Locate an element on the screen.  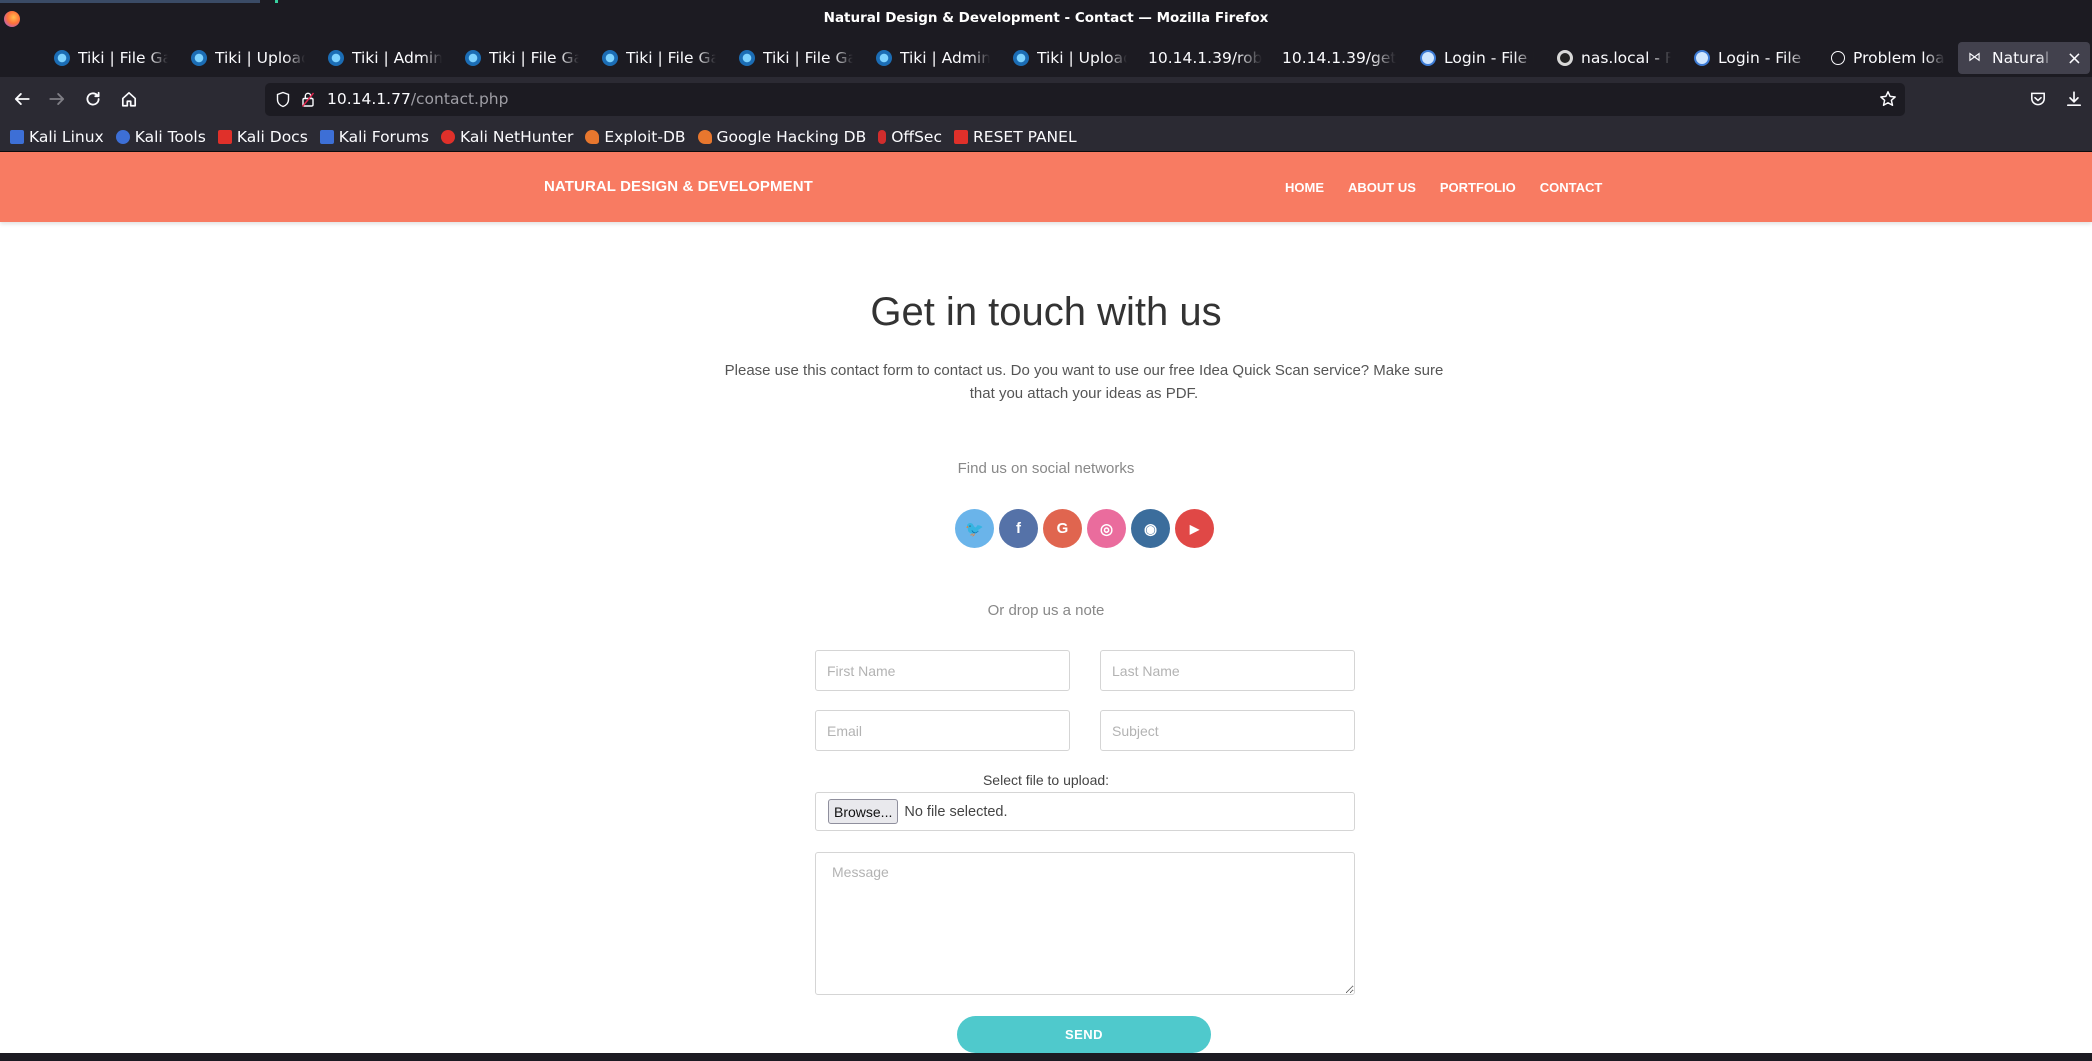
bookmark-google-hacking-db: Google Hacking DB is located at coordinates (782, 136).